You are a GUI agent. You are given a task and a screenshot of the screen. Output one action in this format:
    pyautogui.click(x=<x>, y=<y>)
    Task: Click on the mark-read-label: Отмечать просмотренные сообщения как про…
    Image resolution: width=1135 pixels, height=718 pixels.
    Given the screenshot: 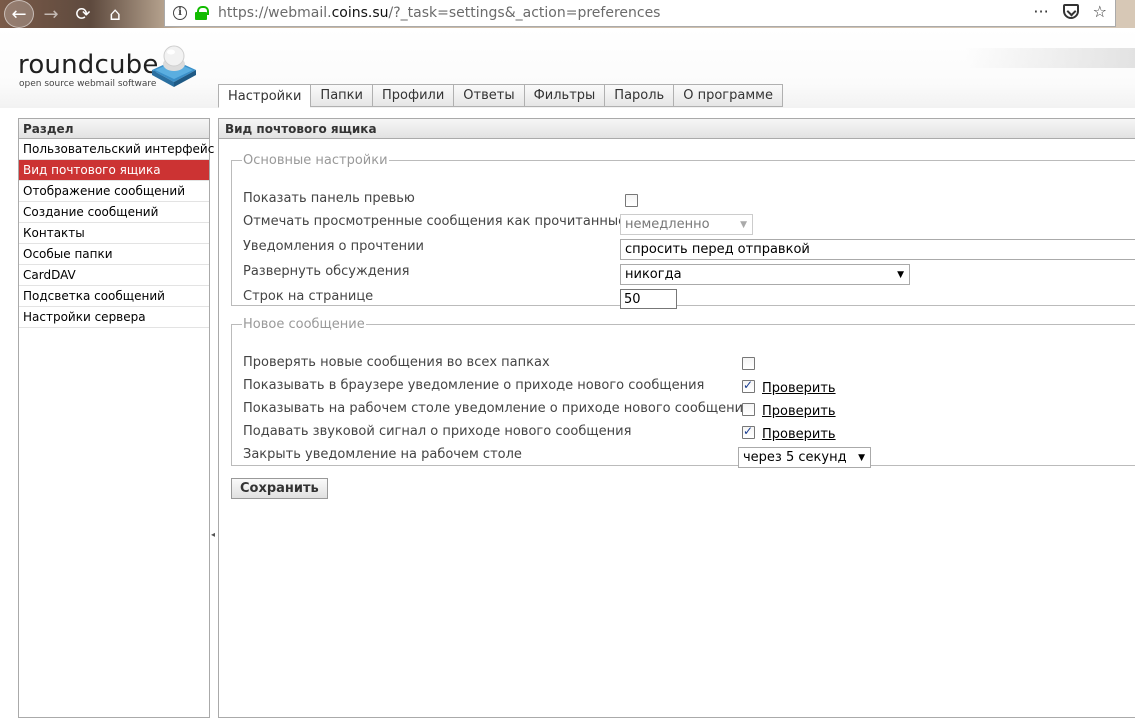 What is the action you would take?
    pyautogui.click(x=435, y=221)
    